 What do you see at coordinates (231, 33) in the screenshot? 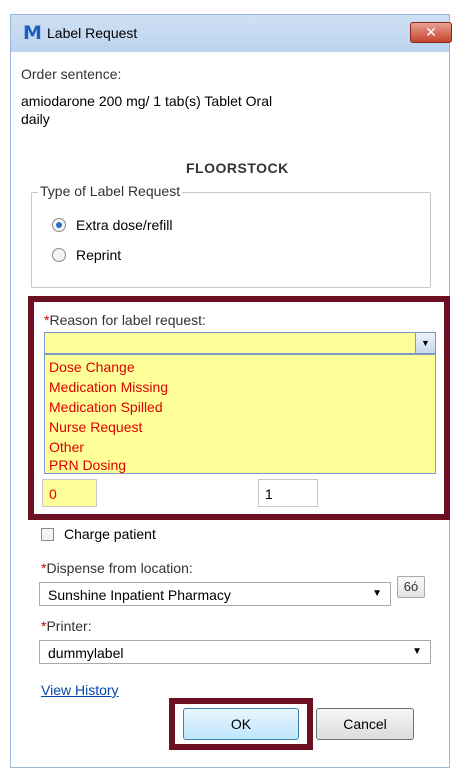
I see `title-bar: M Label Request ✕` at bounding box center [231, 33].